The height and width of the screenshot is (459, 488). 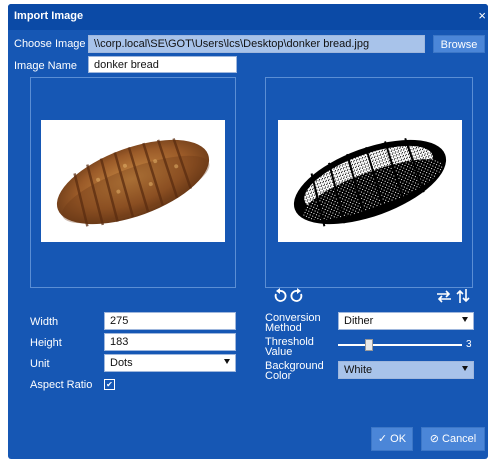 I want to click on close-icon: ×, so click(x=482, y=15).